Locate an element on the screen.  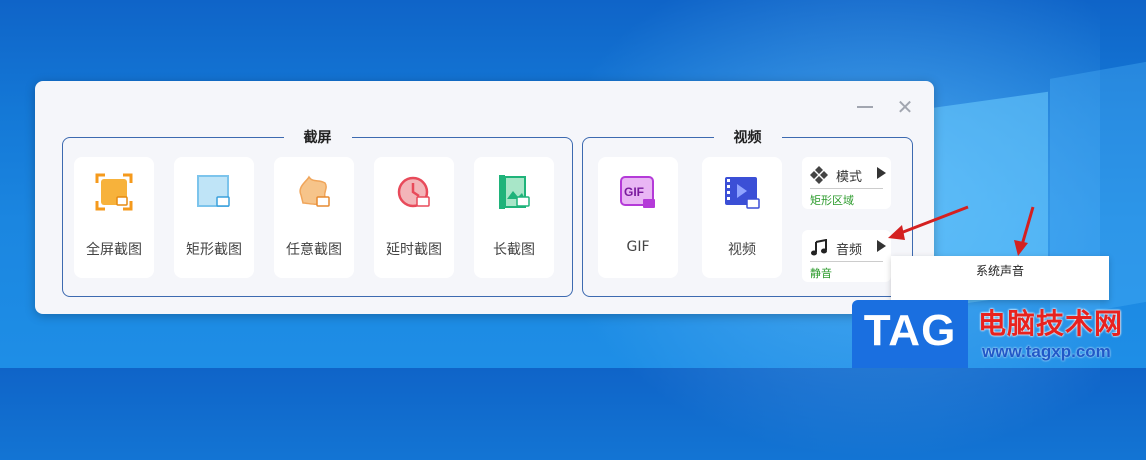
annotation-arrowhead-audio is located at coordinates (896, 232).